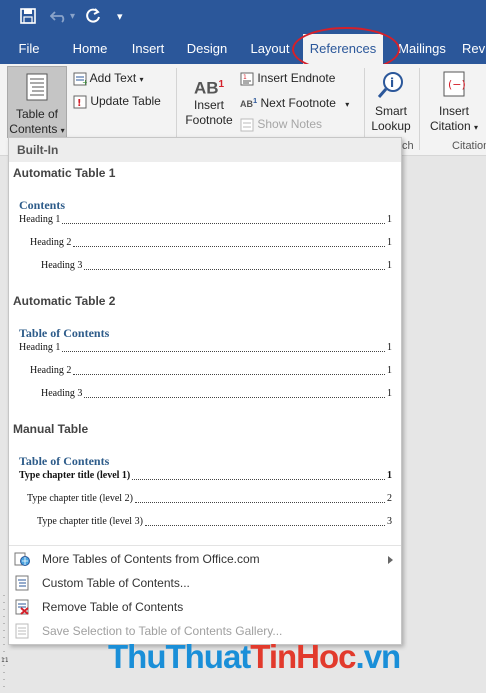 This screenshot has height=693, width=486. I want to click on add-text-button: + Add Text ▾, so click(108, 79).